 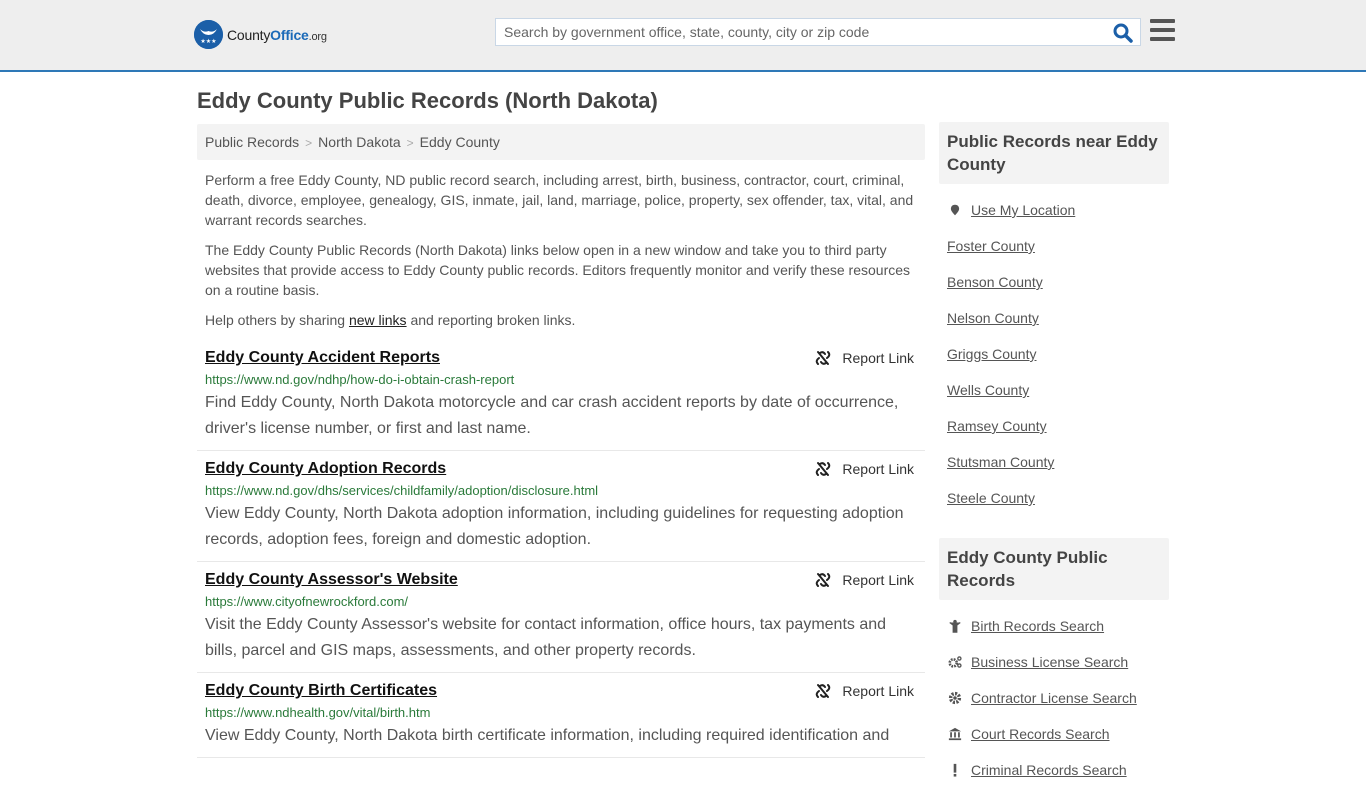 What do you see at coordinates (955, 210) in the screenshot?
I see `map-marker-icon` at bounding box center [955, 210].